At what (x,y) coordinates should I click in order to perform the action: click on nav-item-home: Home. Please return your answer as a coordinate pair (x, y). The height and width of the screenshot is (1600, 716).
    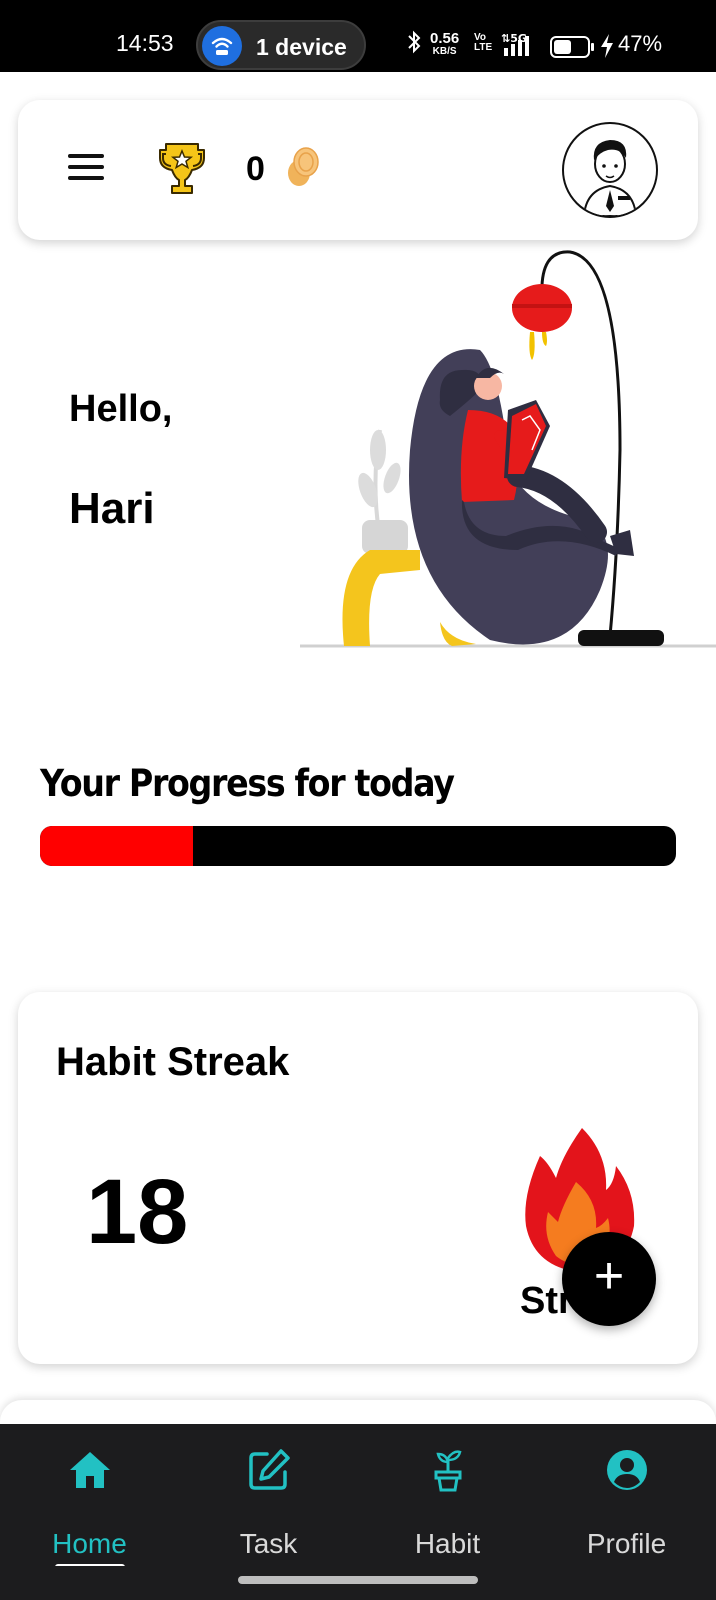
    Looking at the image, I should click on (89, 1497).